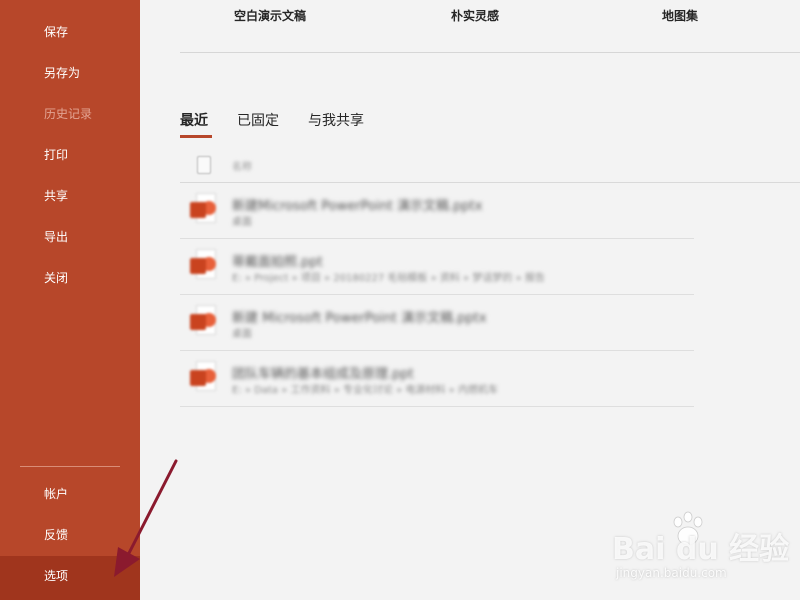  Describe the element at coordinates (490, 52) in the screenshot. I see `templates-divider` at that location.